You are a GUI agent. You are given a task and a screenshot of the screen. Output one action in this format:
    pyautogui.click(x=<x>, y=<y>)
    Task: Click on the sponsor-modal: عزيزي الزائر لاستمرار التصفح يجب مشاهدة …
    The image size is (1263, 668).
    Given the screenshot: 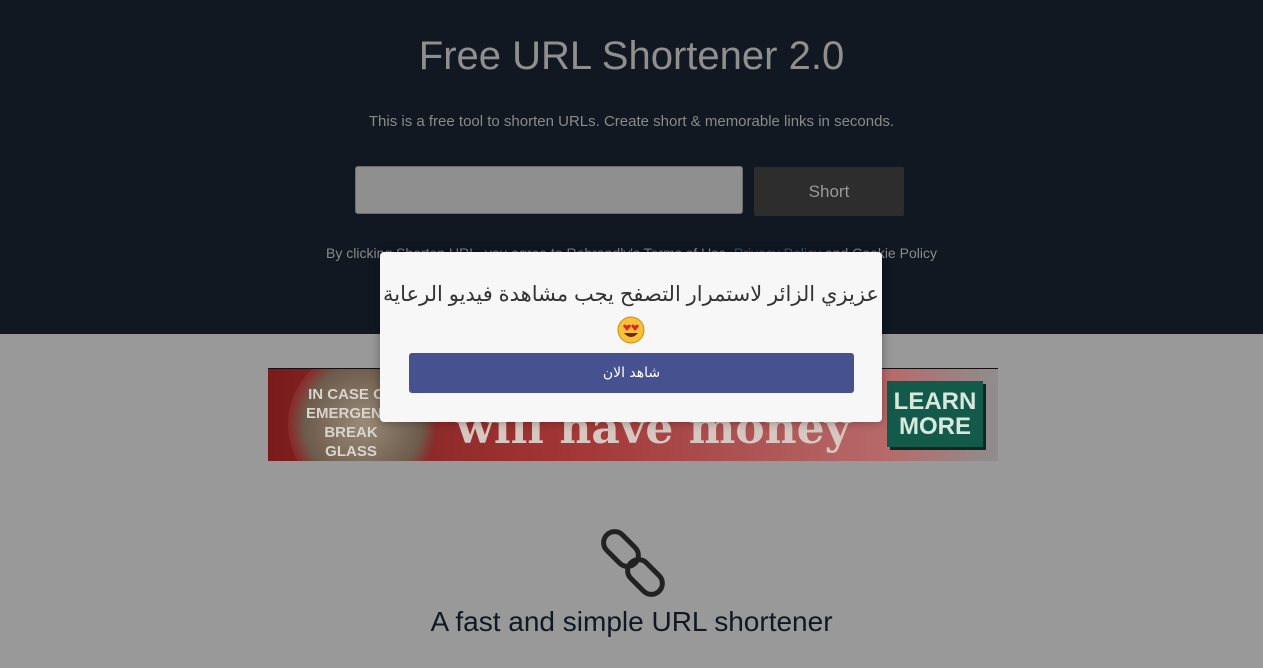 What is the action you would take?
    pyautogui.click(x=631, y=337)
    